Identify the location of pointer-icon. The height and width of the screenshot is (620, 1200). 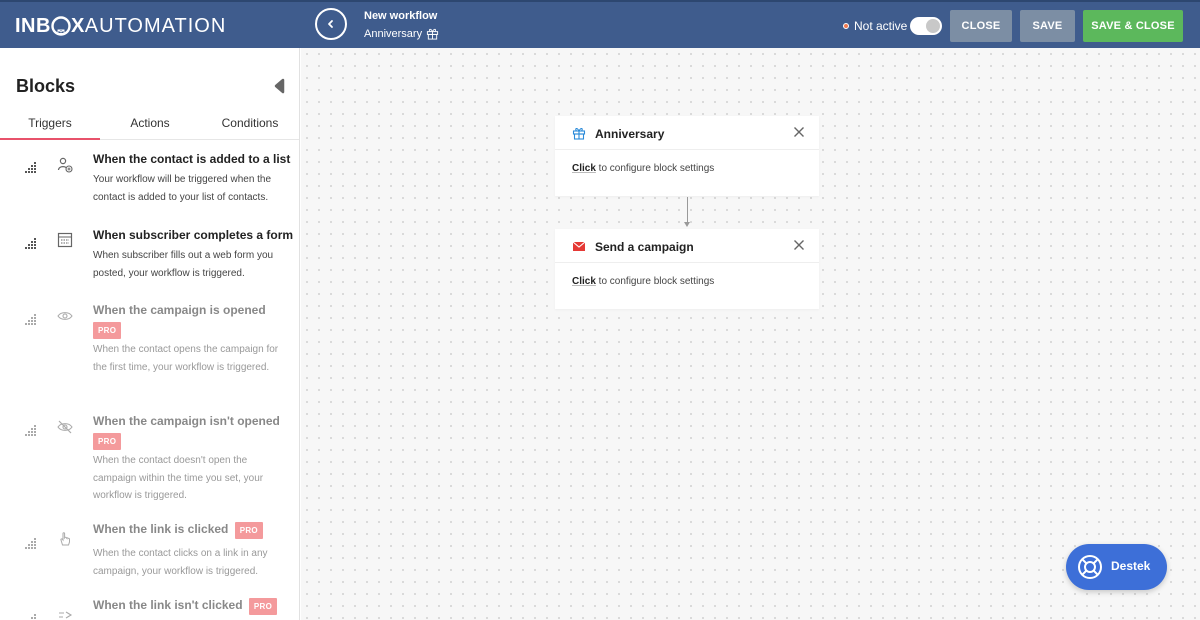
(65, 539).